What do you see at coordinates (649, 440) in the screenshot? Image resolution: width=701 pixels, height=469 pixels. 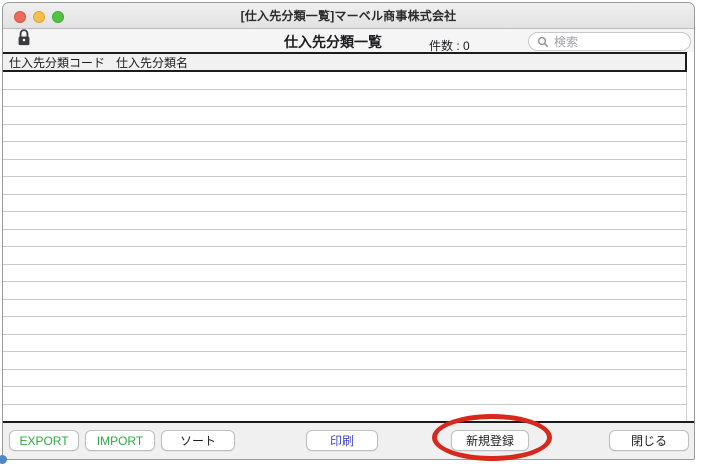 I see `close-button: 閉じる` at bounding box center [649, 440].